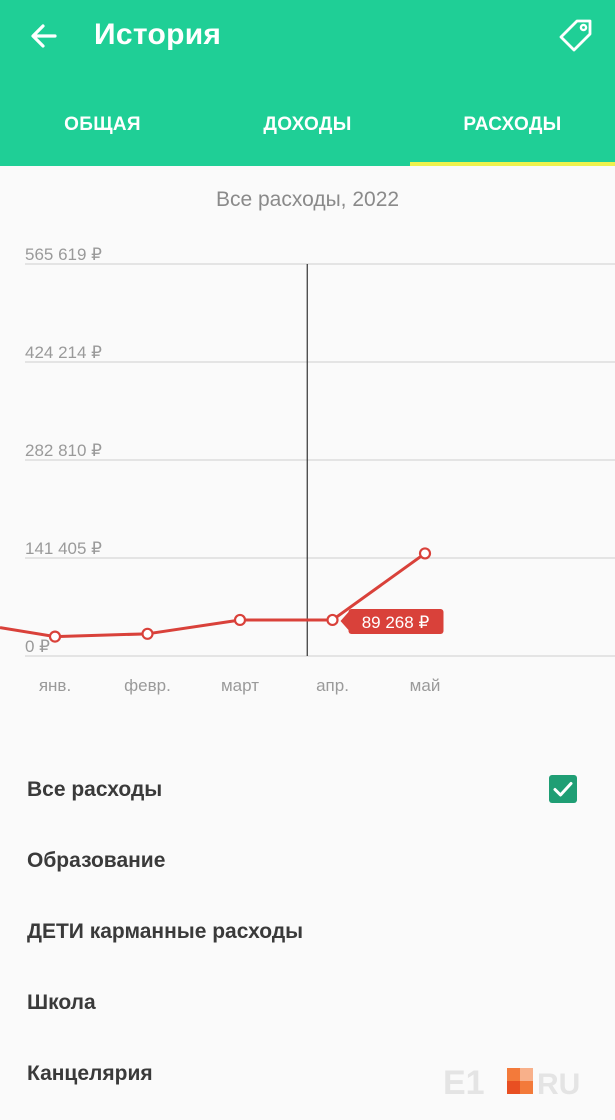 This screenshot has height=1120, width=615. I want to click on checkbox-checked, so click(563, 789).